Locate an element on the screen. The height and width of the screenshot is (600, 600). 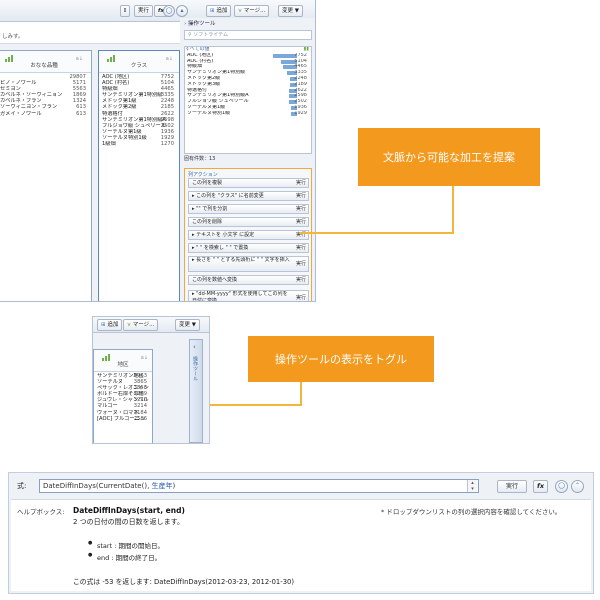
hint-text: しみす。 is located at coordinates (13, 37).